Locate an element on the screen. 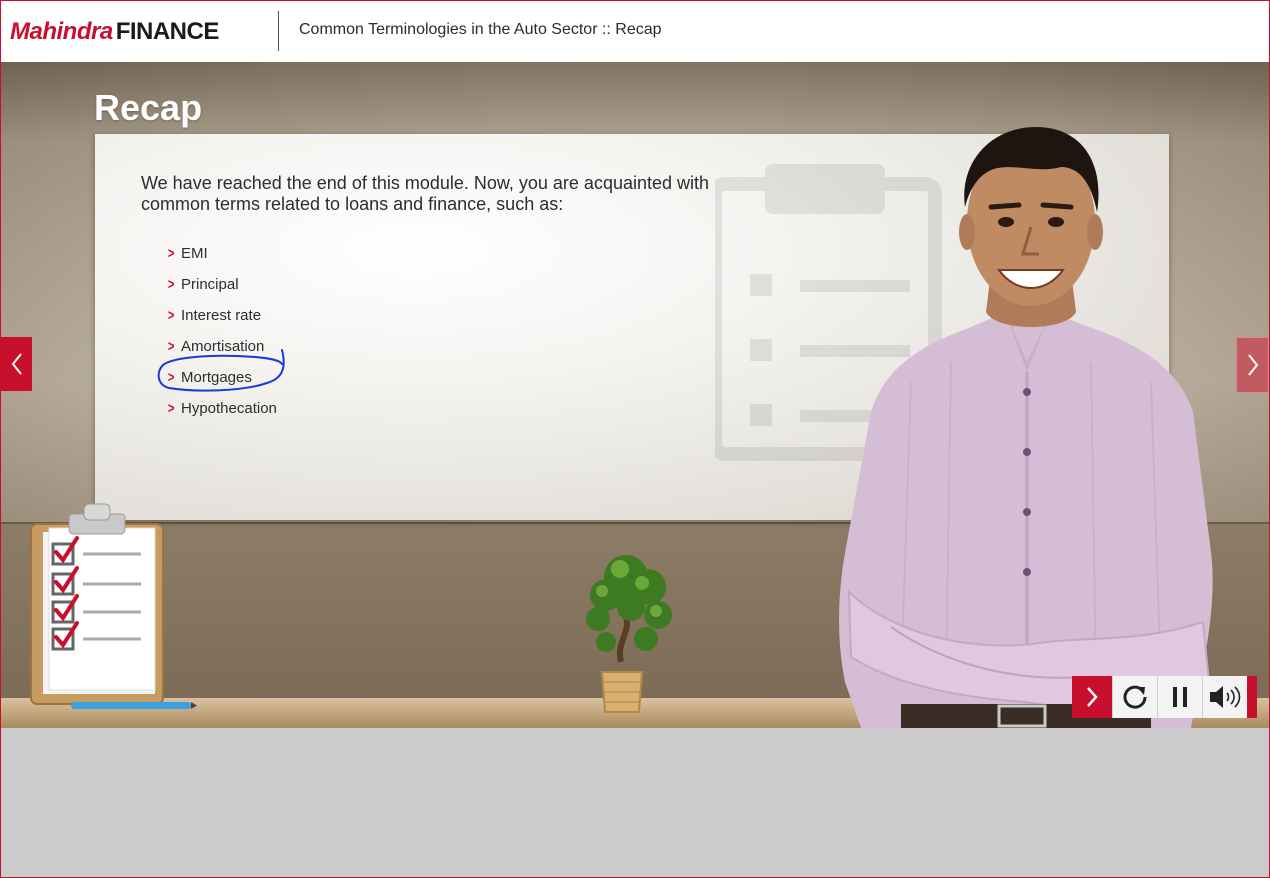  pause-icon is located at coordinates (1180, 697).